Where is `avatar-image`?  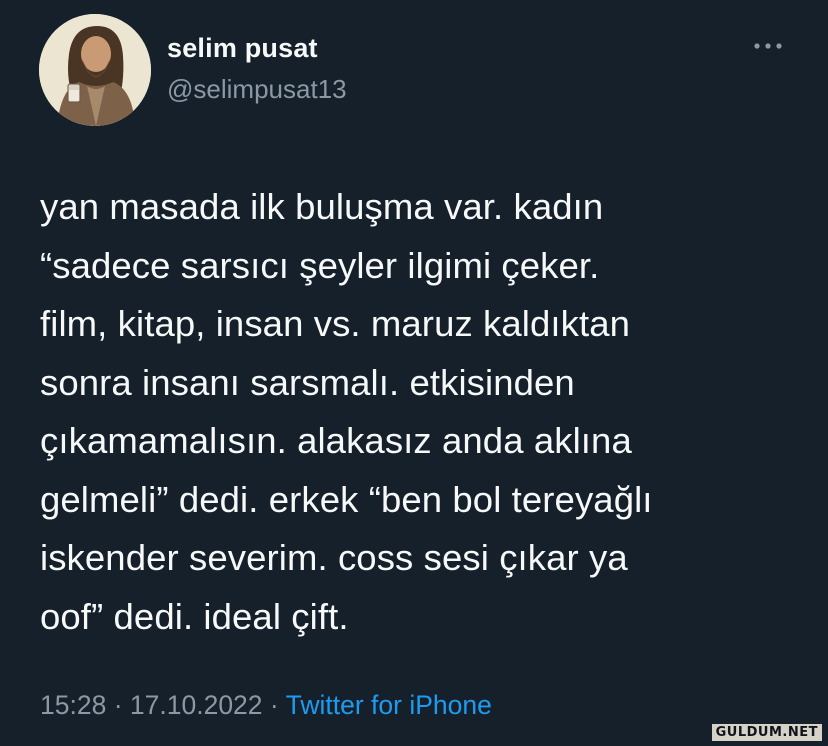
avatar-image is located at coordinates (95, 70).